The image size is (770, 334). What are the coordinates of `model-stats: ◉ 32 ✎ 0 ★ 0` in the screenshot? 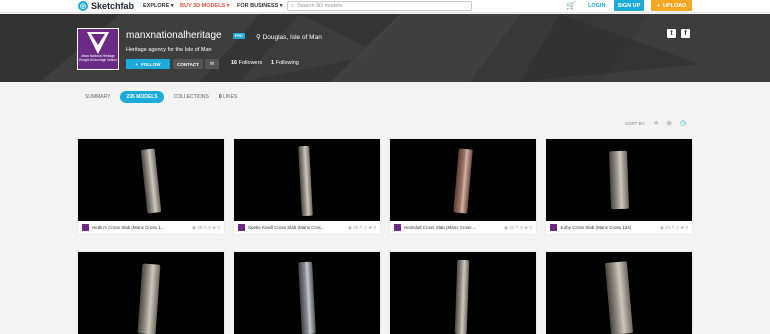 It's located at (517, 227).